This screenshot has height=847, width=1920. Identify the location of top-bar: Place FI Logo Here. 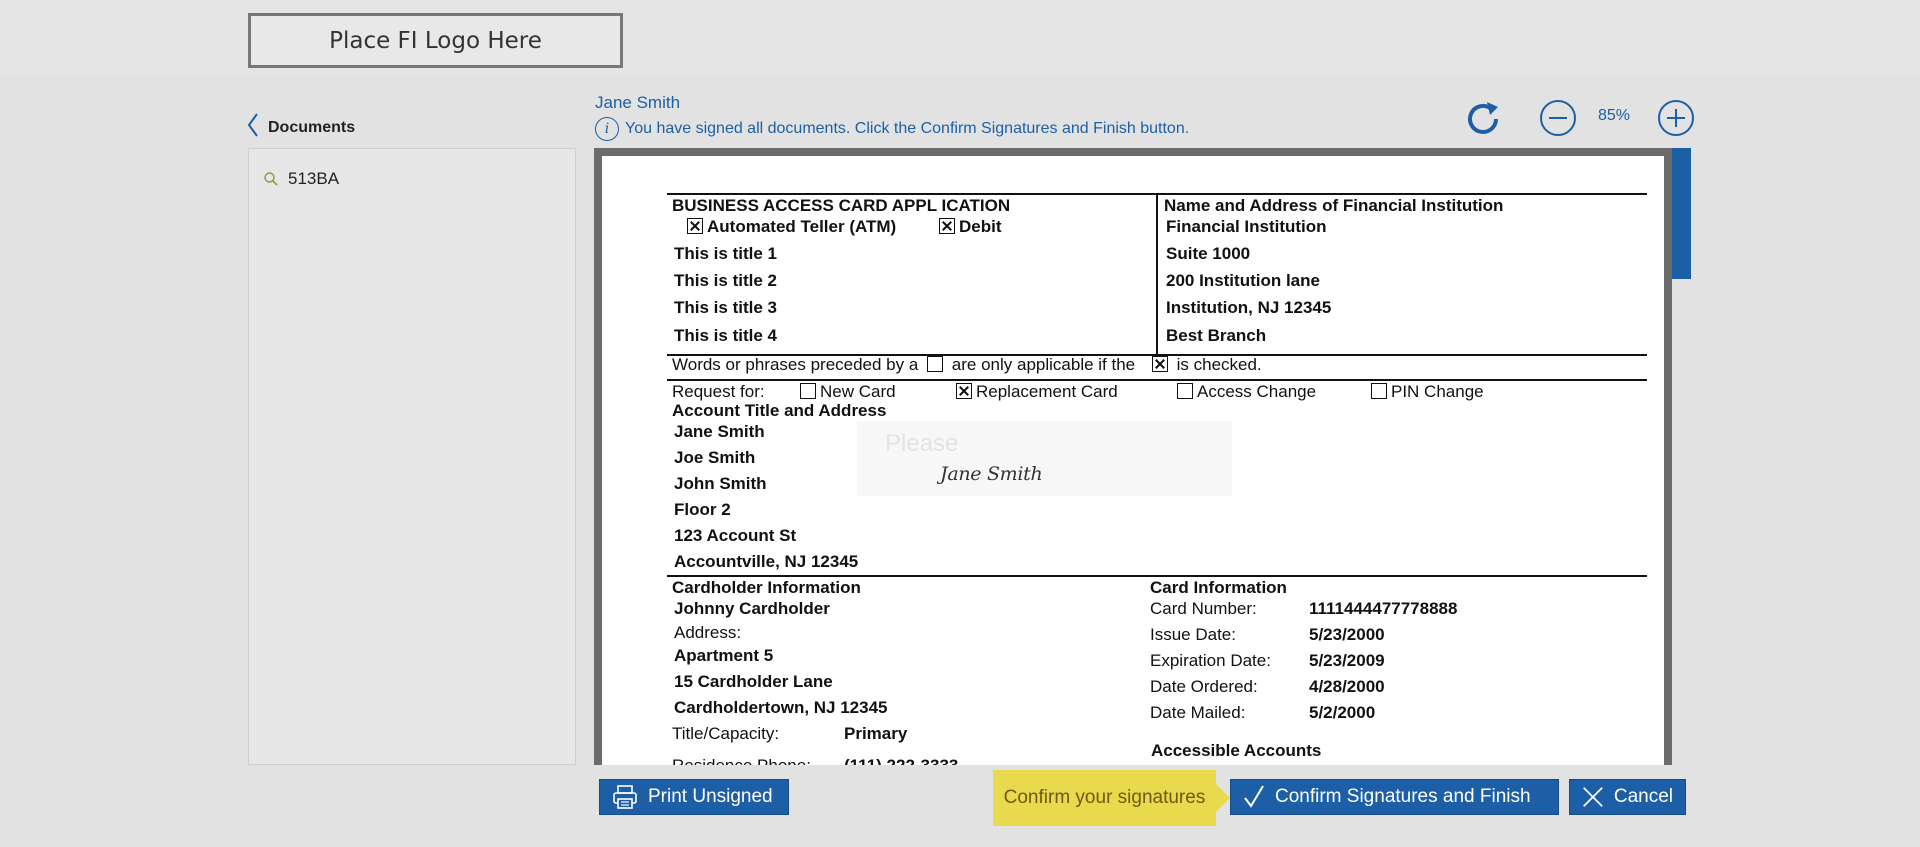
(960, 39).